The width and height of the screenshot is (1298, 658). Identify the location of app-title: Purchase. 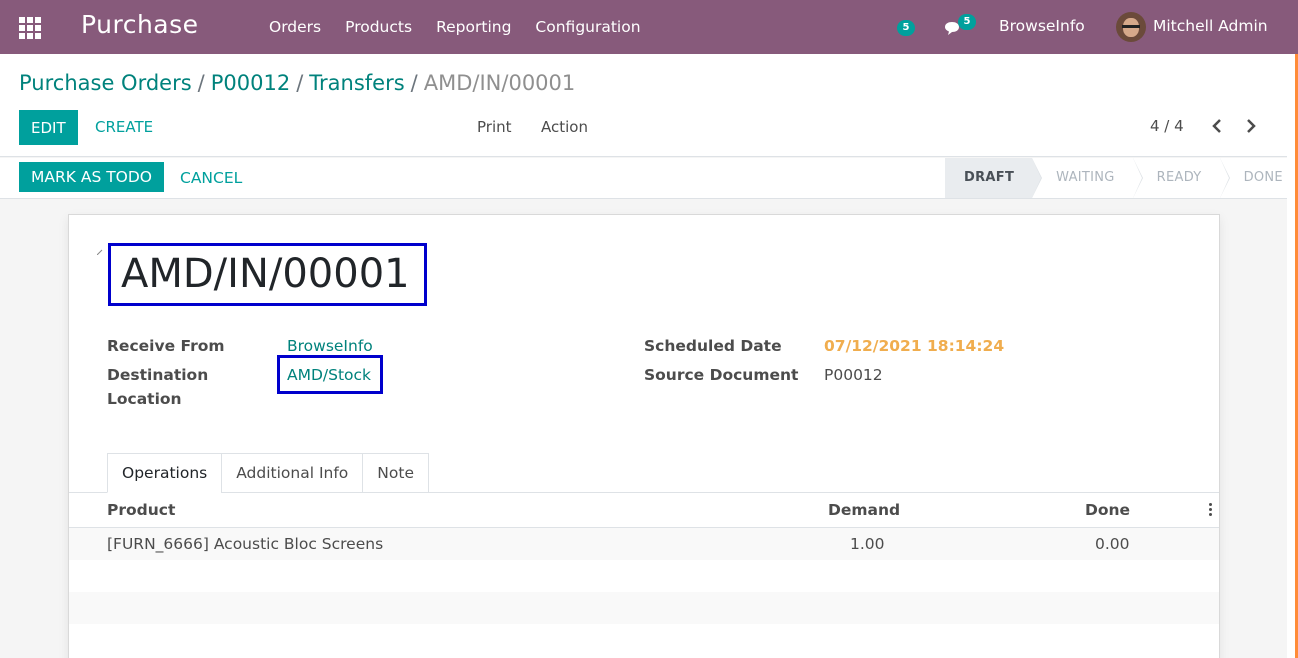
(140, 24).